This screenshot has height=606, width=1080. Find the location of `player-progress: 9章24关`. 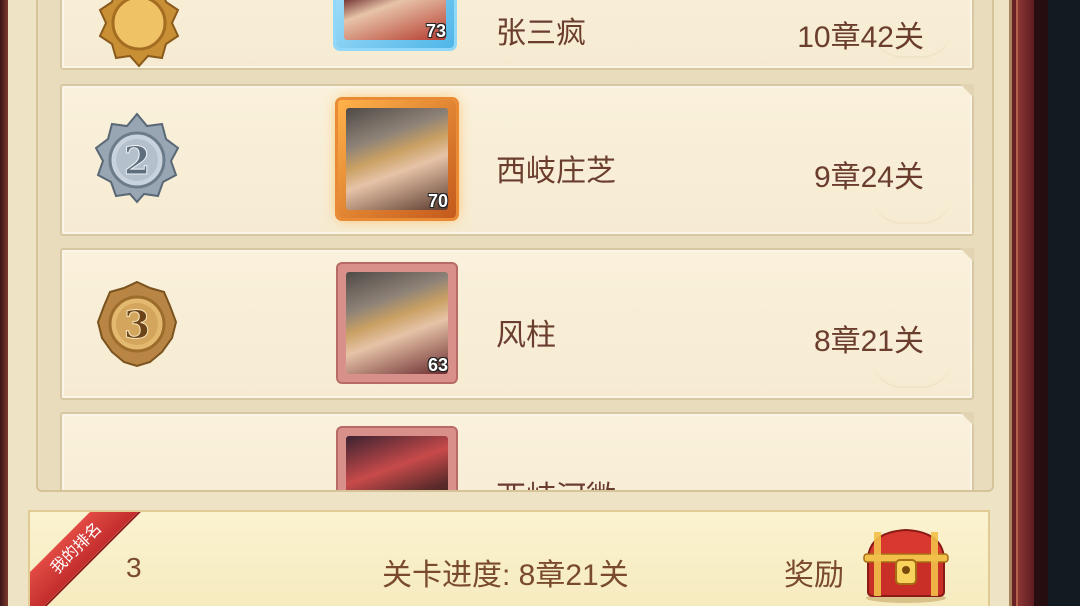

player-progress: 9章24关 is located at coordinates (868, 177).